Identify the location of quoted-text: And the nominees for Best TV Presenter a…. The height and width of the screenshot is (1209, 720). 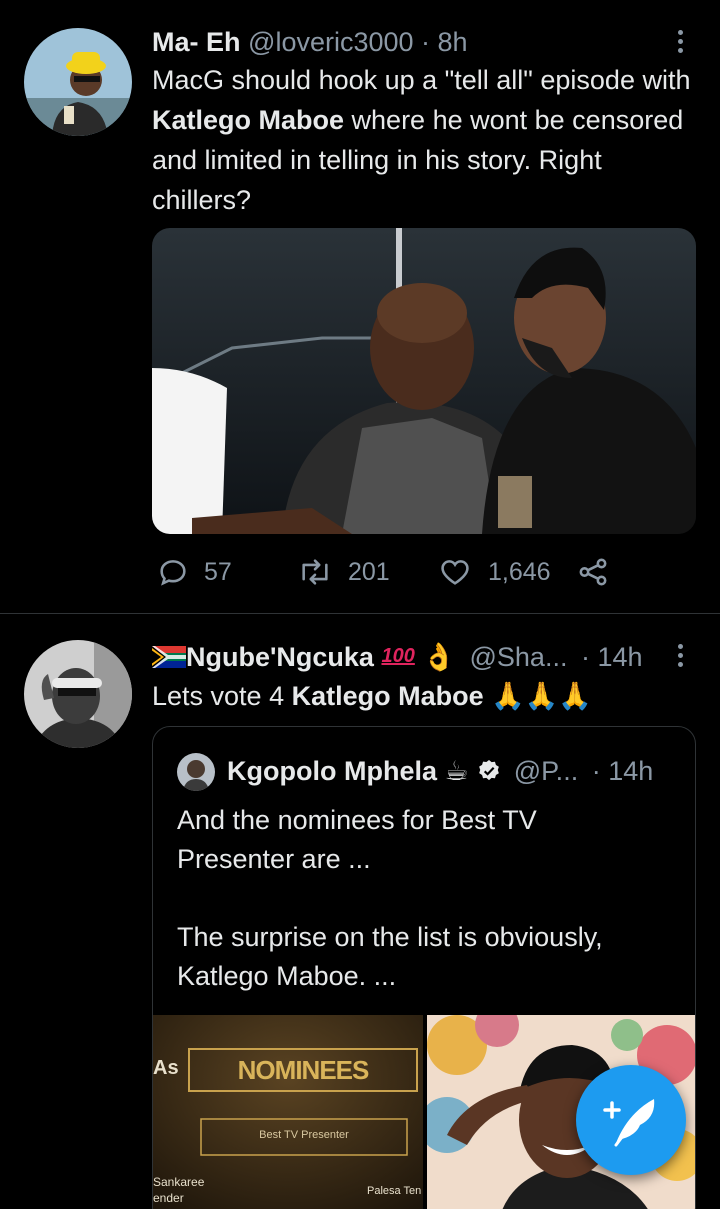
(390, 898).